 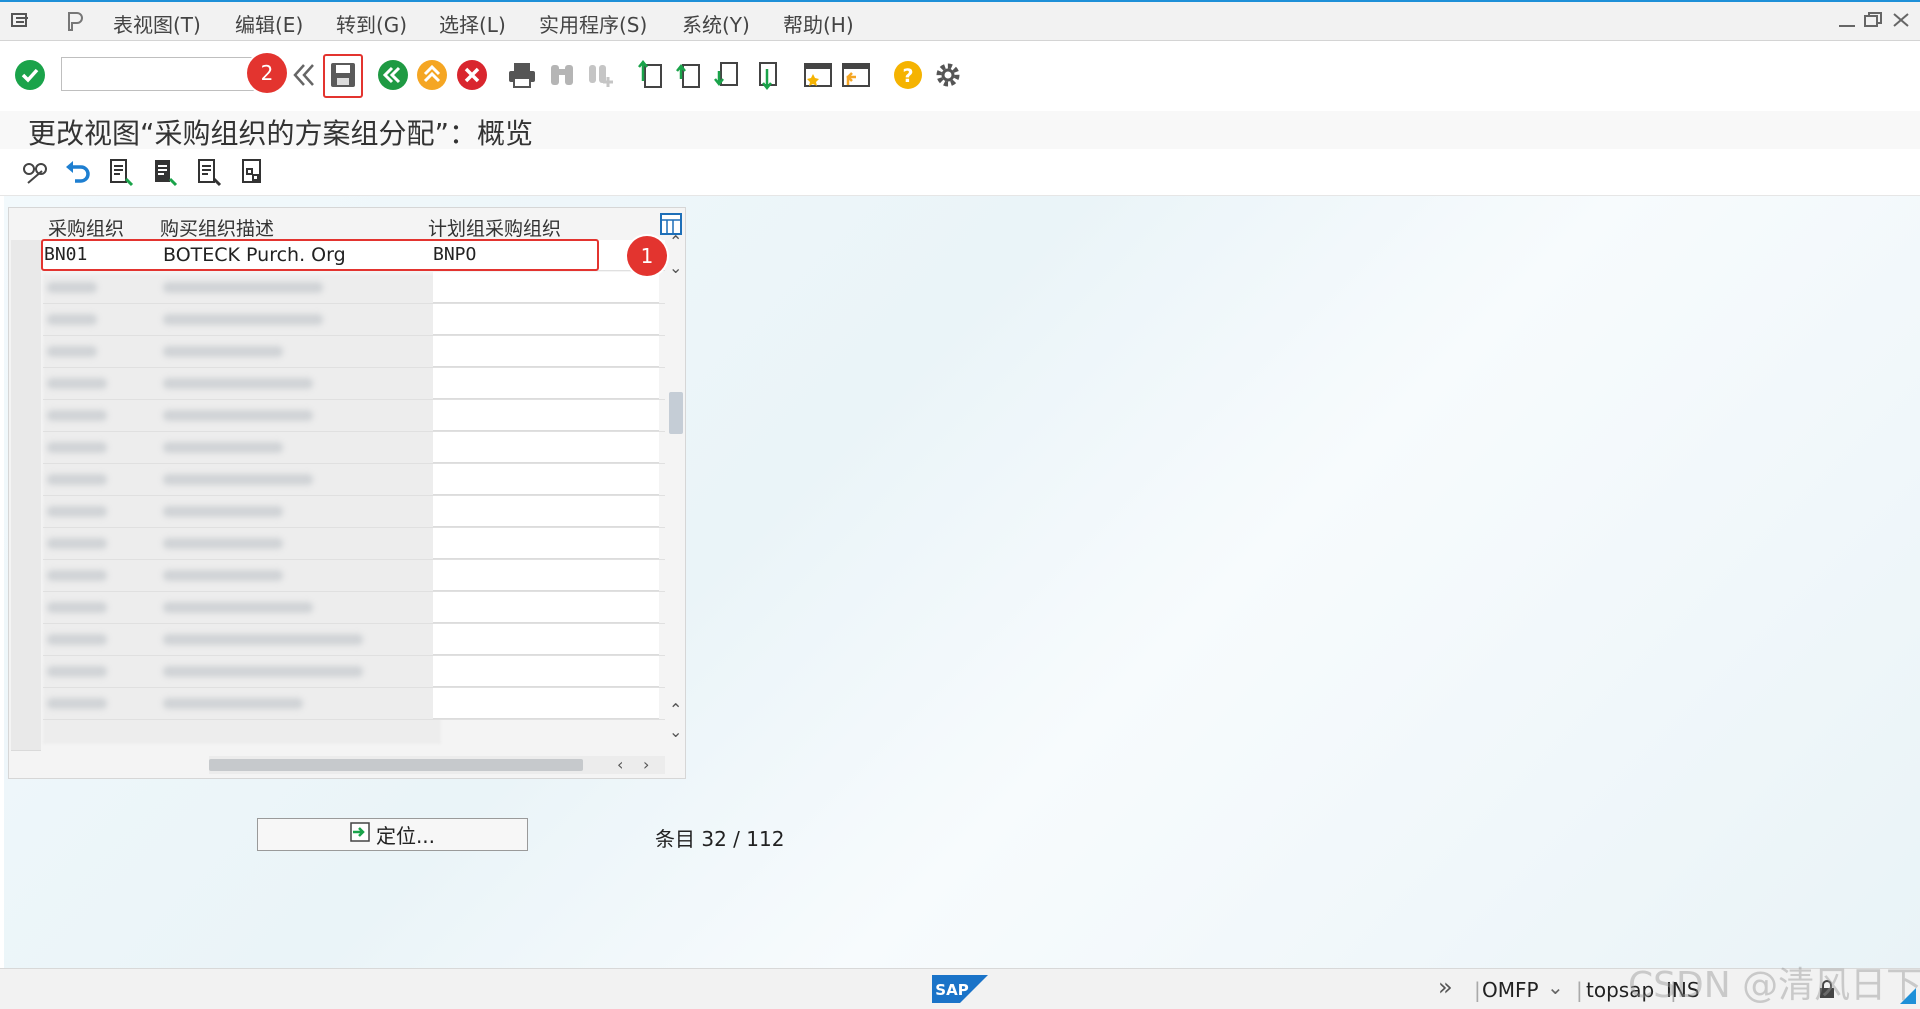 What do you see at coordinates (689, 75) in the screenshot?
I see `previous-page-icon` at bounding box center [689, 75].